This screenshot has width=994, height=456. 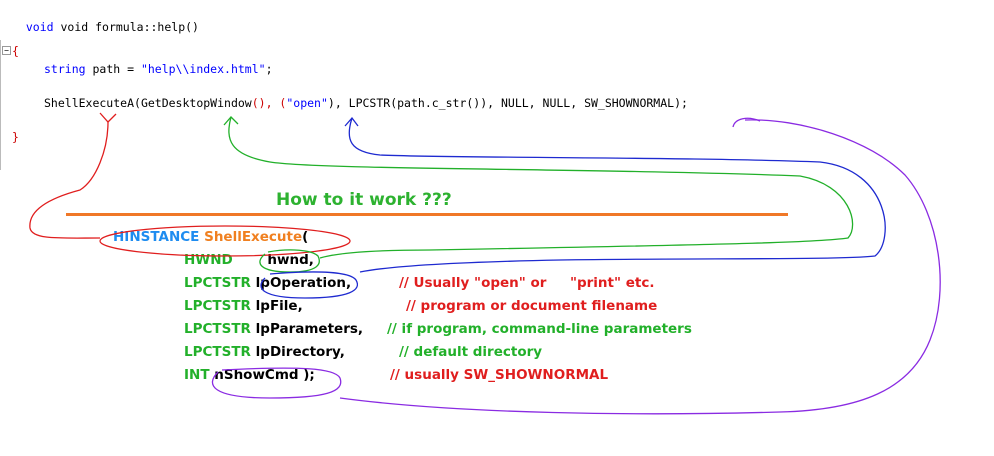 What do you see at coordinates (276, 383) in the screenshot?
I see `ellipse-purple` at bounding box center [276, 383].